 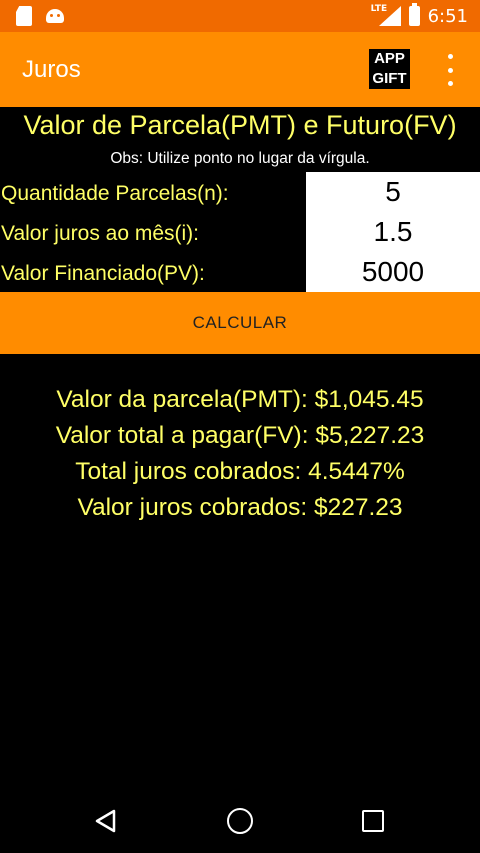 I want to click on form-row-financed: Valor Financiado(PV):, so click(x=240, y=272).